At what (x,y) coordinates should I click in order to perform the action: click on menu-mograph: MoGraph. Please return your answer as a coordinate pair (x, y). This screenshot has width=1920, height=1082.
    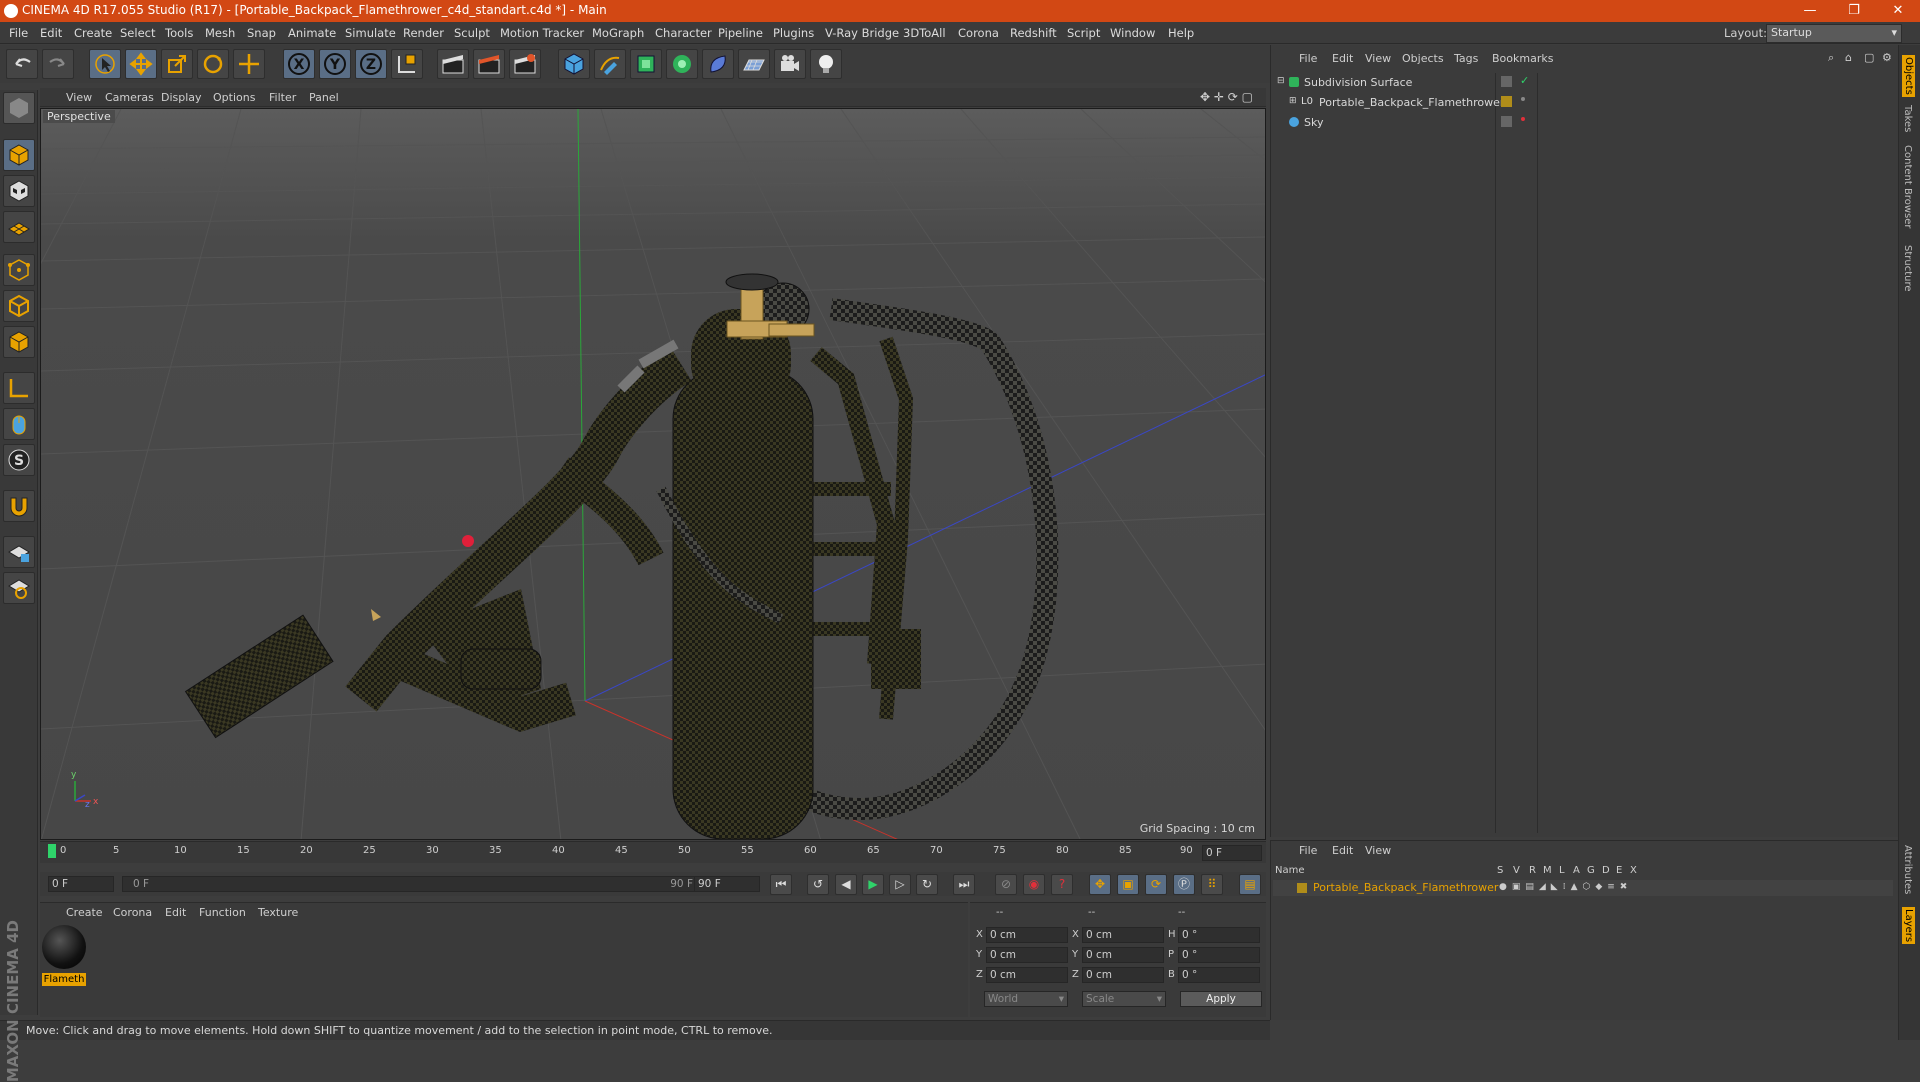
    Looking at the image, I should click on (618, 33).